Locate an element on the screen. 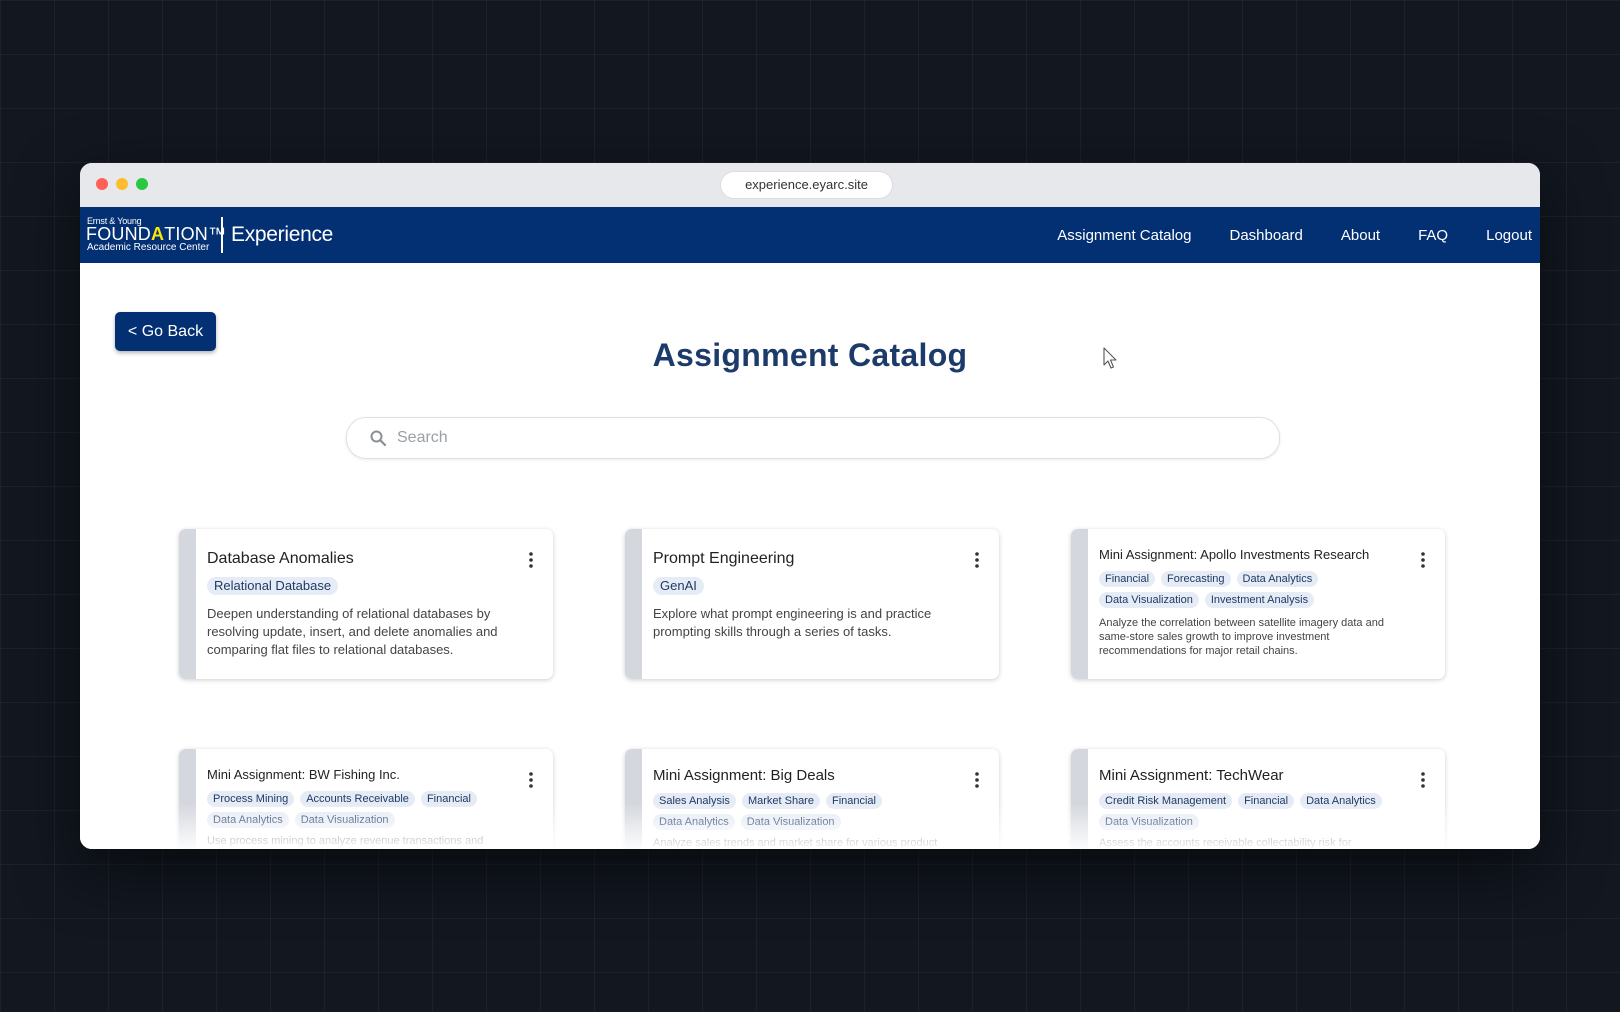 The height and width of the screenshot is (1012, 1620). nav-dashboard: Dashboard is located at coordinates (1266, 235).